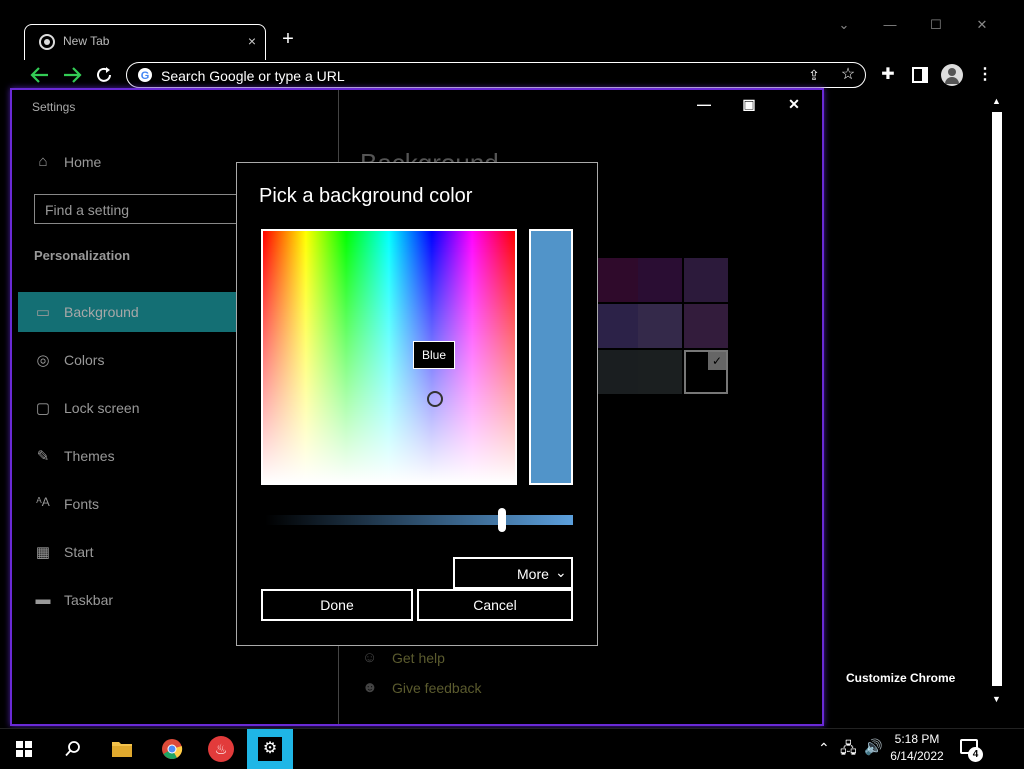 The width and height of the screenshot is (1024, 769). I want to click on chrome-favicon-icon, so click(47, 42).